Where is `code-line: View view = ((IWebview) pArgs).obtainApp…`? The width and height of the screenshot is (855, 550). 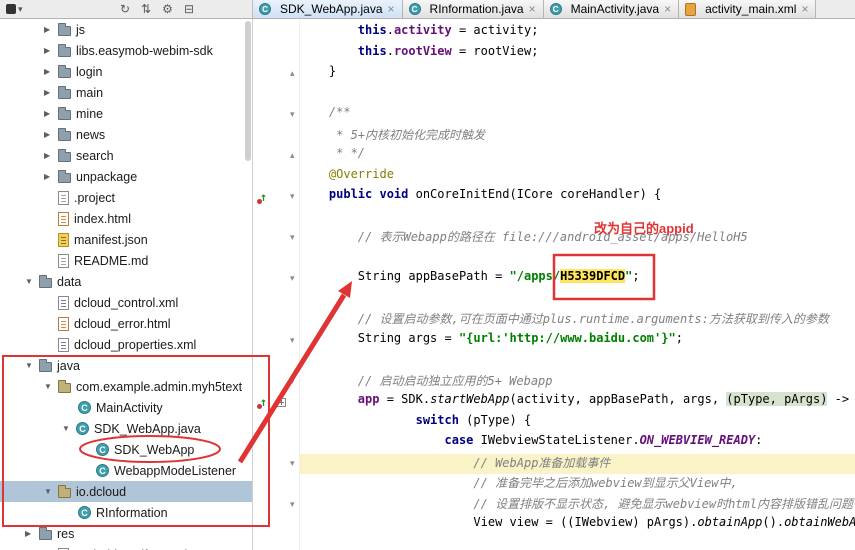
code-line: View view = ((IWebview) pArgs).obtainApp… is located at coordinates (577, 525).